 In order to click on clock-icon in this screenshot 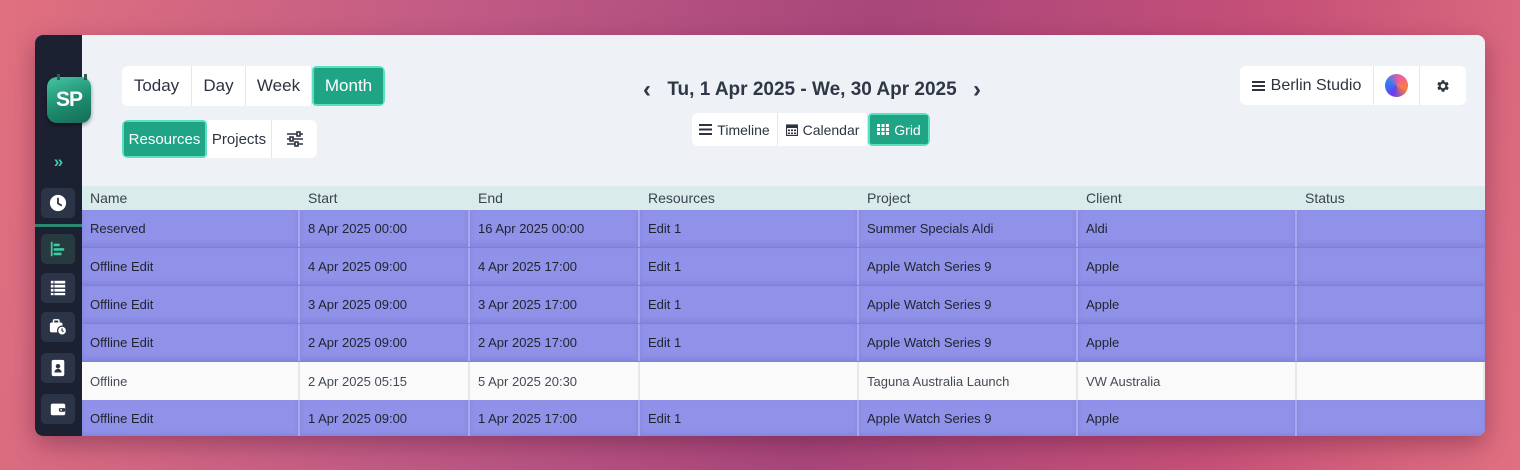, I will do `click(58, 203)`.